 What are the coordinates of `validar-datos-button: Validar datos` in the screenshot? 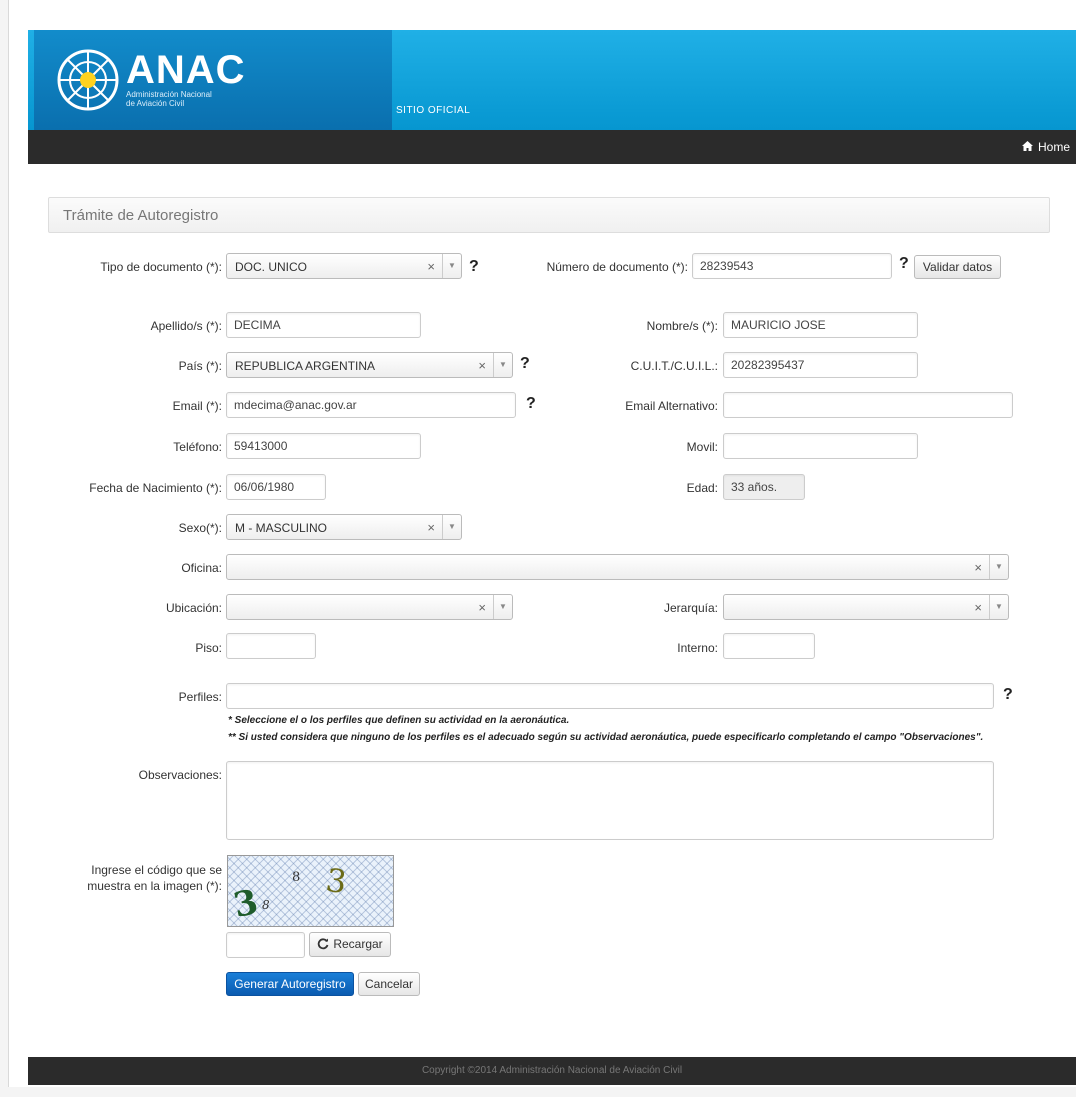 It's located at (957, 267).